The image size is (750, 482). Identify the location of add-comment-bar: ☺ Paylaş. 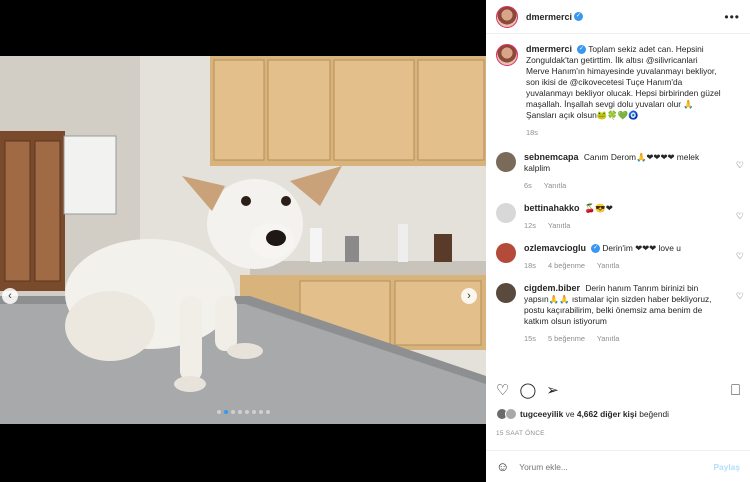
(618, 466).